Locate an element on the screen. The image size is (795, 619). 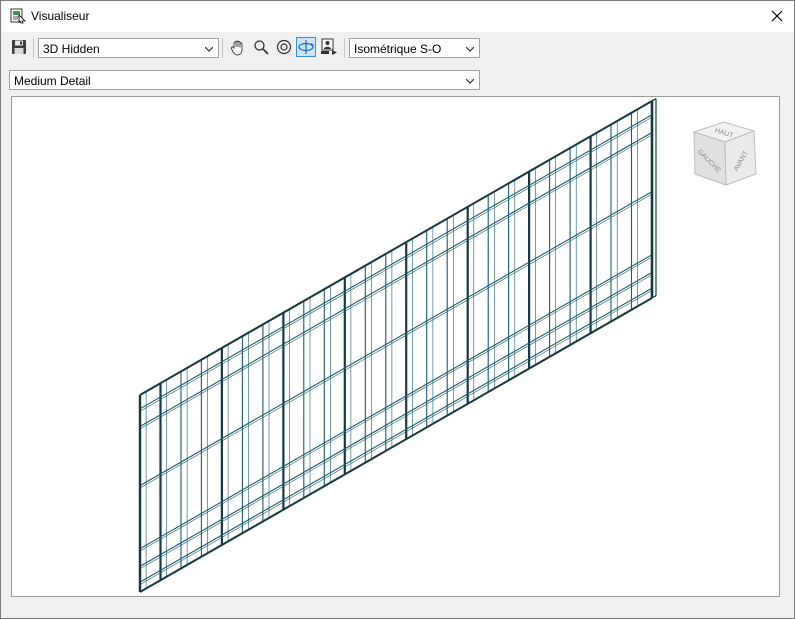
camera-button is located at coordinates (329, 47).